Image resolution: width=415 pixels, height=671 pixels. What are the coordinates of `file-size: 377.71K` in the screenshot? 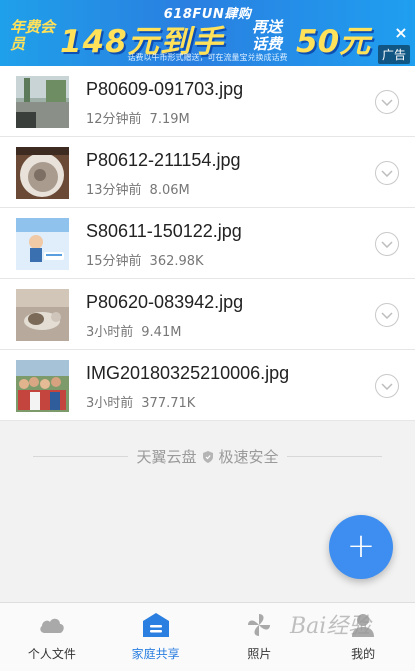 It's located at (168, 403).